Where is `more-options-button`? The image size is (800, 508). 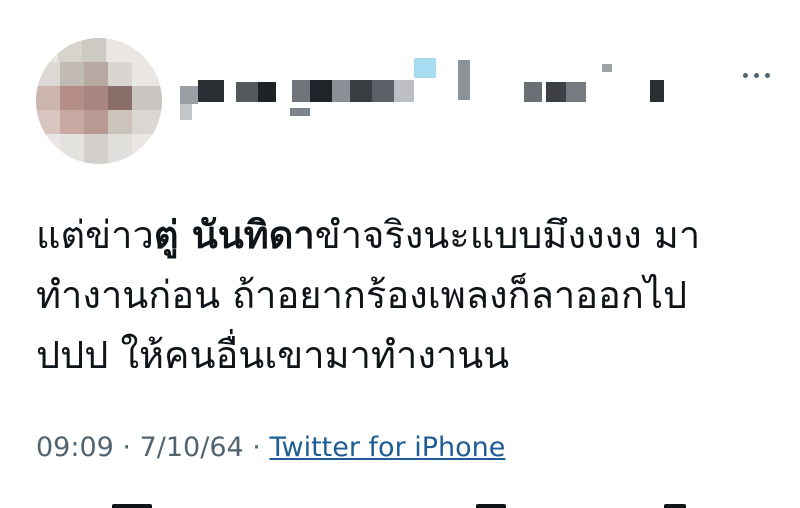
more-options-button is located at coordinates (756, 75).